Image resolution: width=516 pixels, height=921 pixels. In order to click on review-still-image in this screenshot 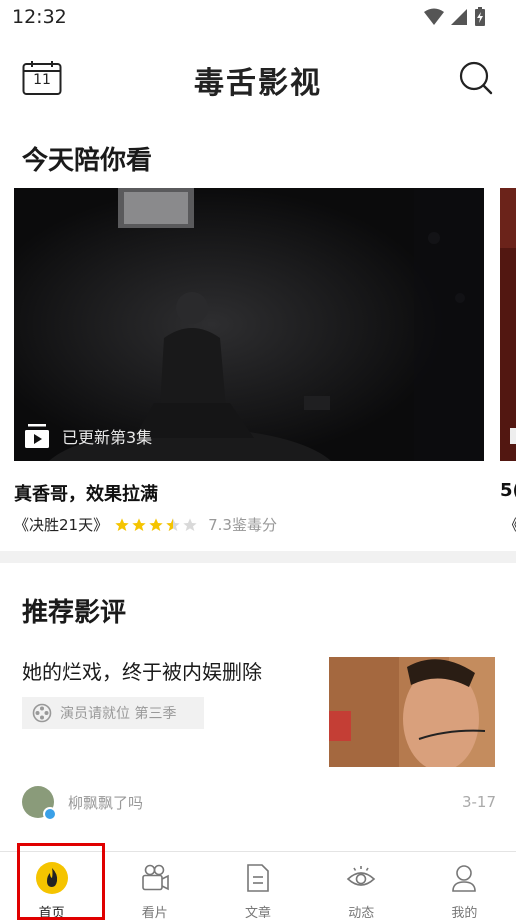, I will do `click(412, 712)`.